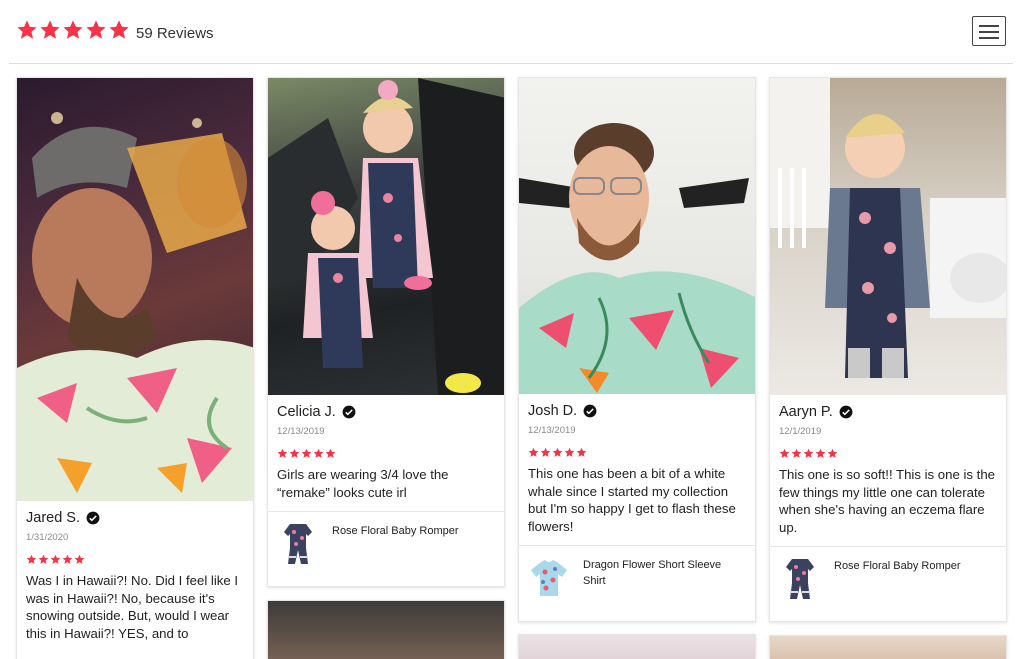 Image resolution: width=1024 pixels, height=659 pixels. What do you see at coordinates (806, 412) in the screenshot?
I see `reviewer-name: Aaryn P.` at bounding box center [806, 412].